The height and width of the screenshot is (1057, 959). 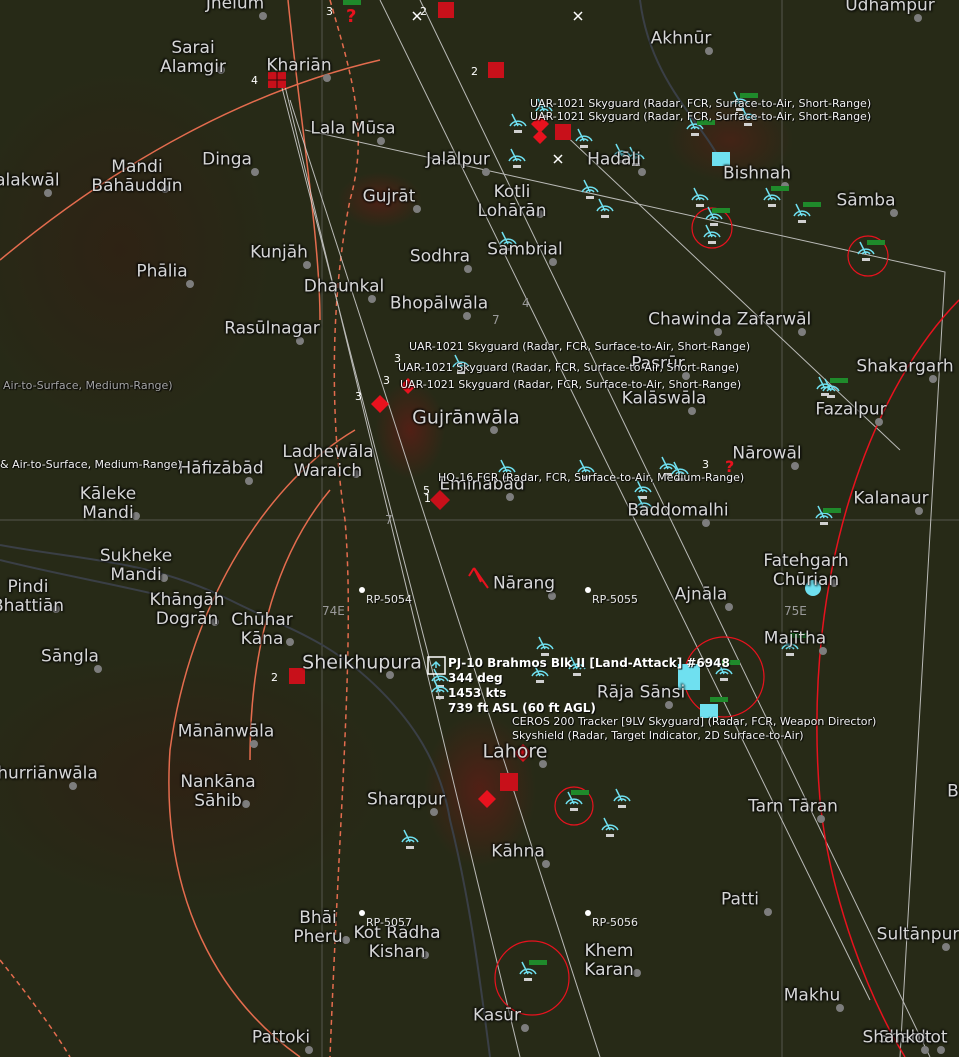 I want to click on reference-point: RP-5054, so click(x=389, y=599).